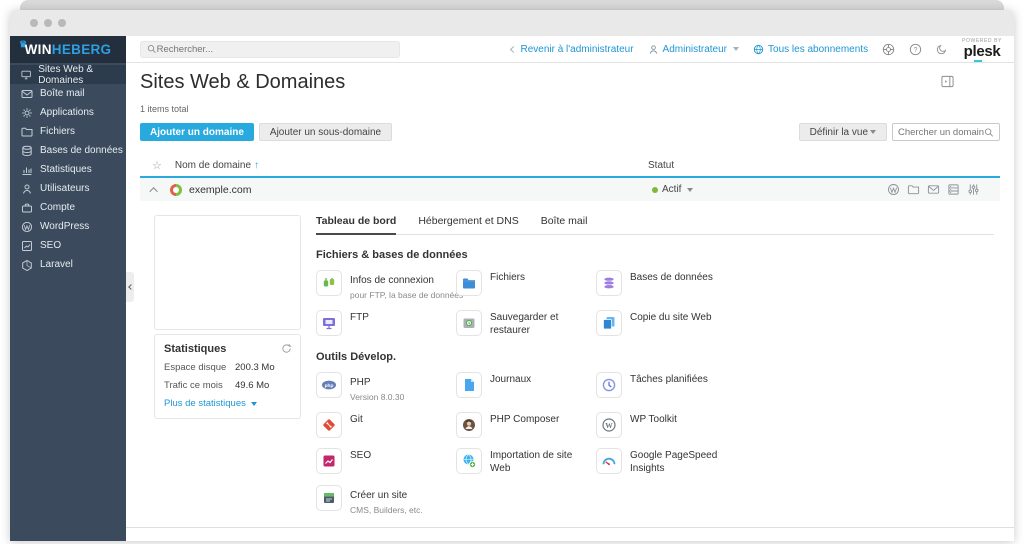 The width and height of the screenshot is (1024, 544). I want to click on search-icon, so click(989, 132).